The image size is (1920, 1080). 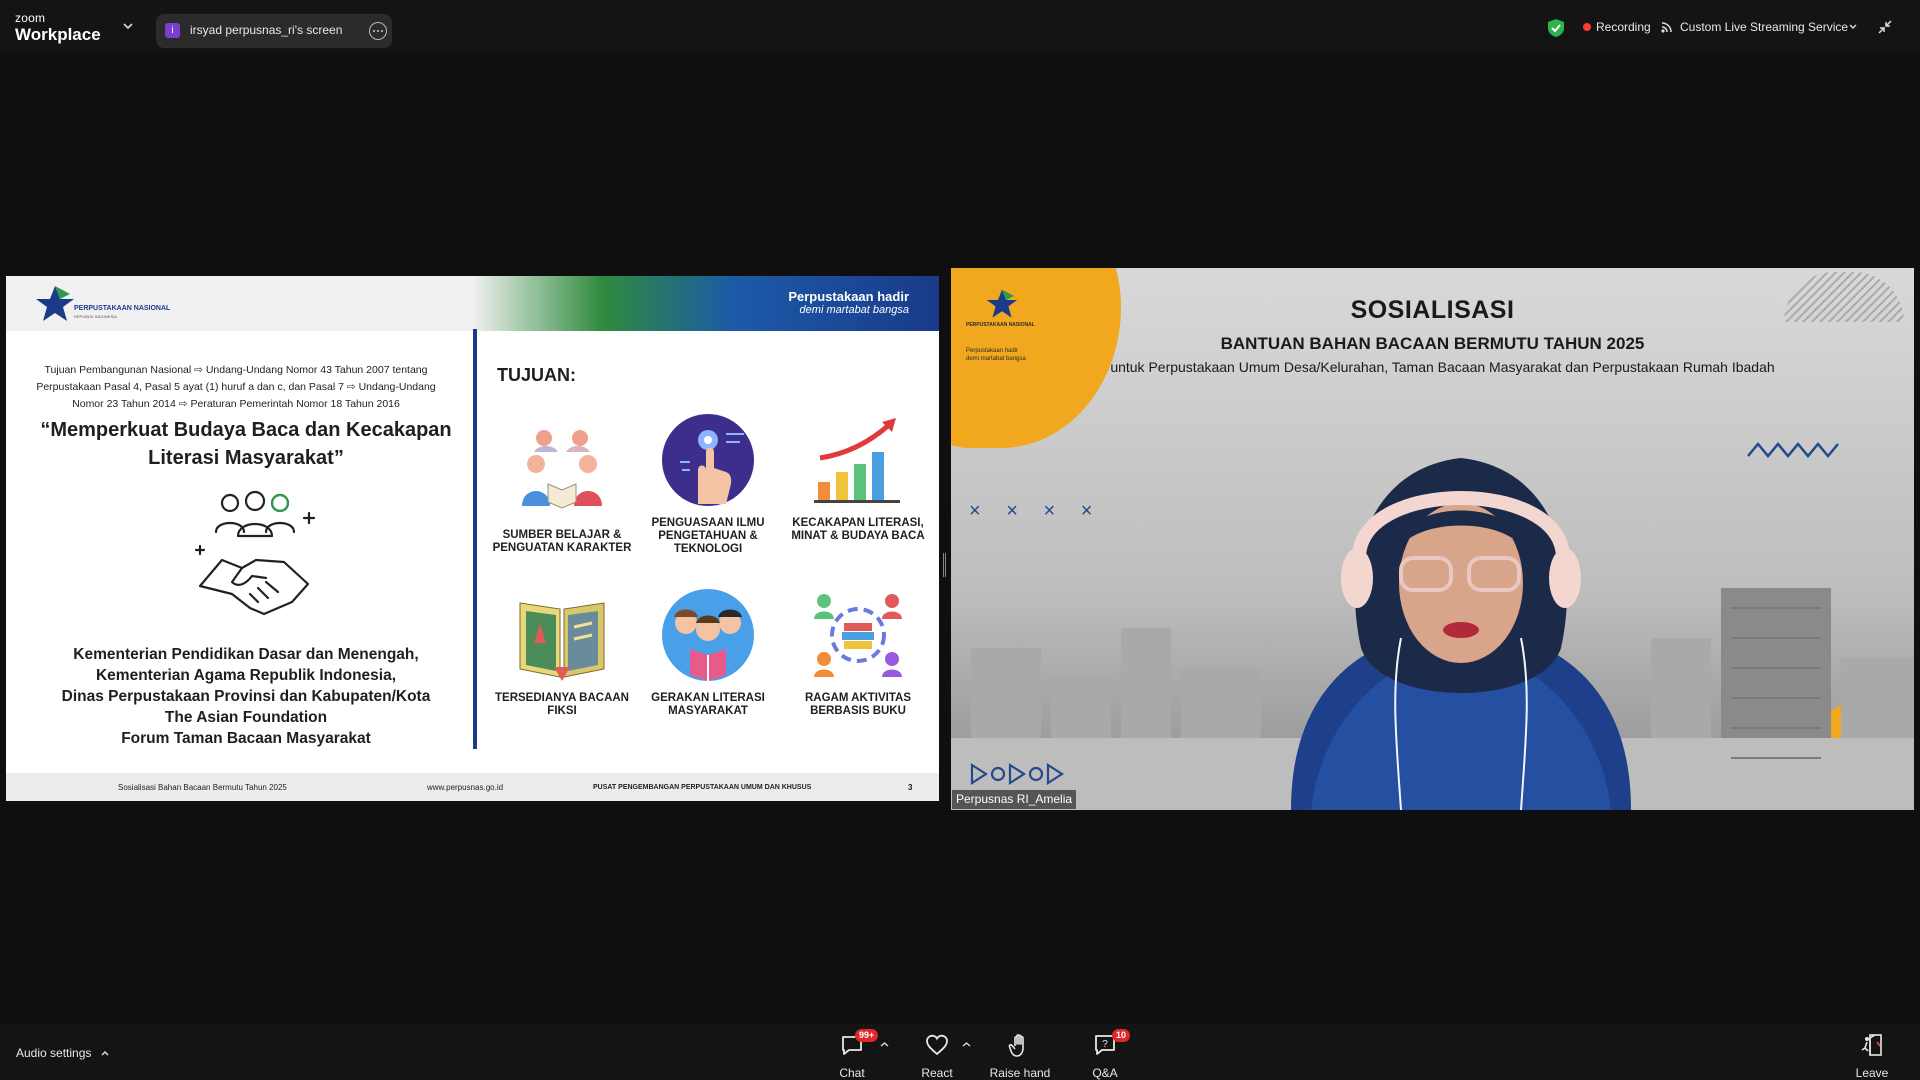 I want to click on community-handshake-icon, so click(x=255, y=553).